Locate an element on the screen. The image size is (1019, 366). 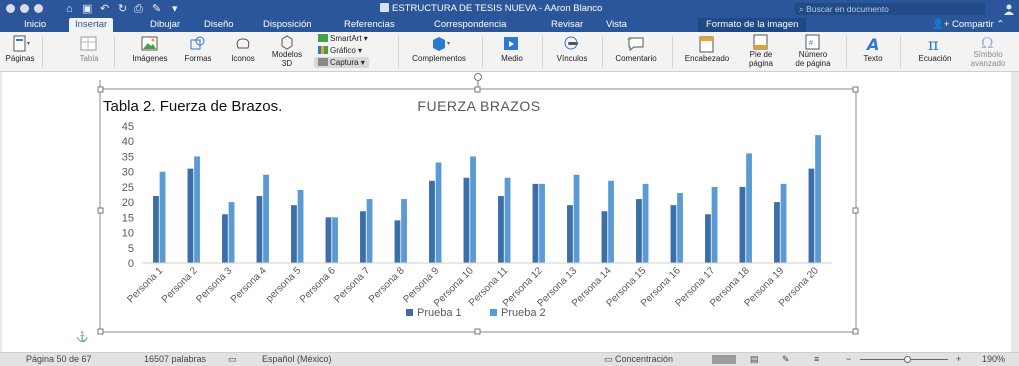
customize-quick-access-icon: ▾ is located at coordinates (175, 9).